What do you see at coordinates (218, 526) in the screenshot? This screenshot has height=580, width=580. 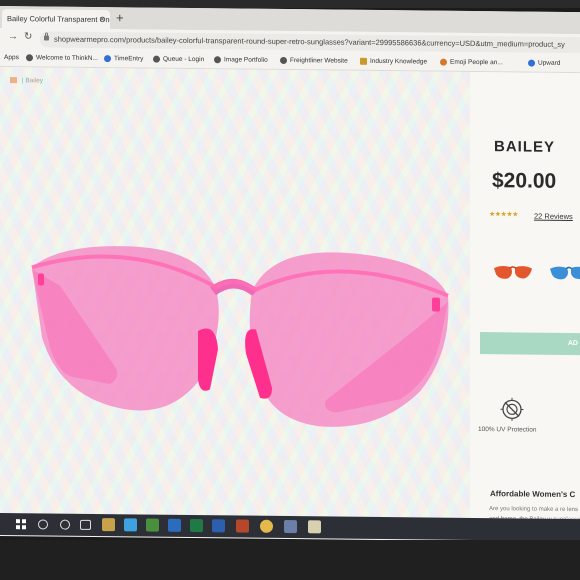 I see `word-icon` at bounding box center [218, 526].